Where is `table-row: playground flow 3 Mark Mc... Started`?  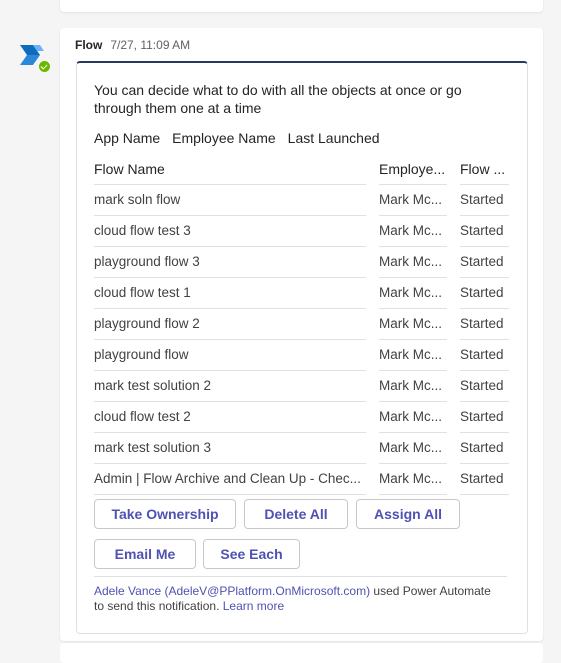 table-row: playground flow 3 Mark Mc... Started is located at coordinates (301, 262).